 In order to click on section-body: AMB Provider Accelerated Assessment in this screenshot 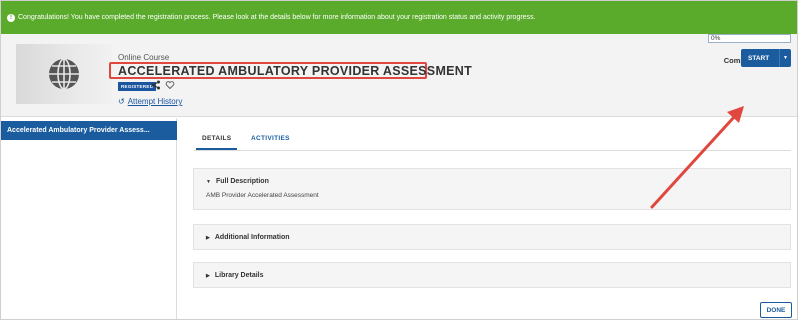, I will do `click(262, 195)`.